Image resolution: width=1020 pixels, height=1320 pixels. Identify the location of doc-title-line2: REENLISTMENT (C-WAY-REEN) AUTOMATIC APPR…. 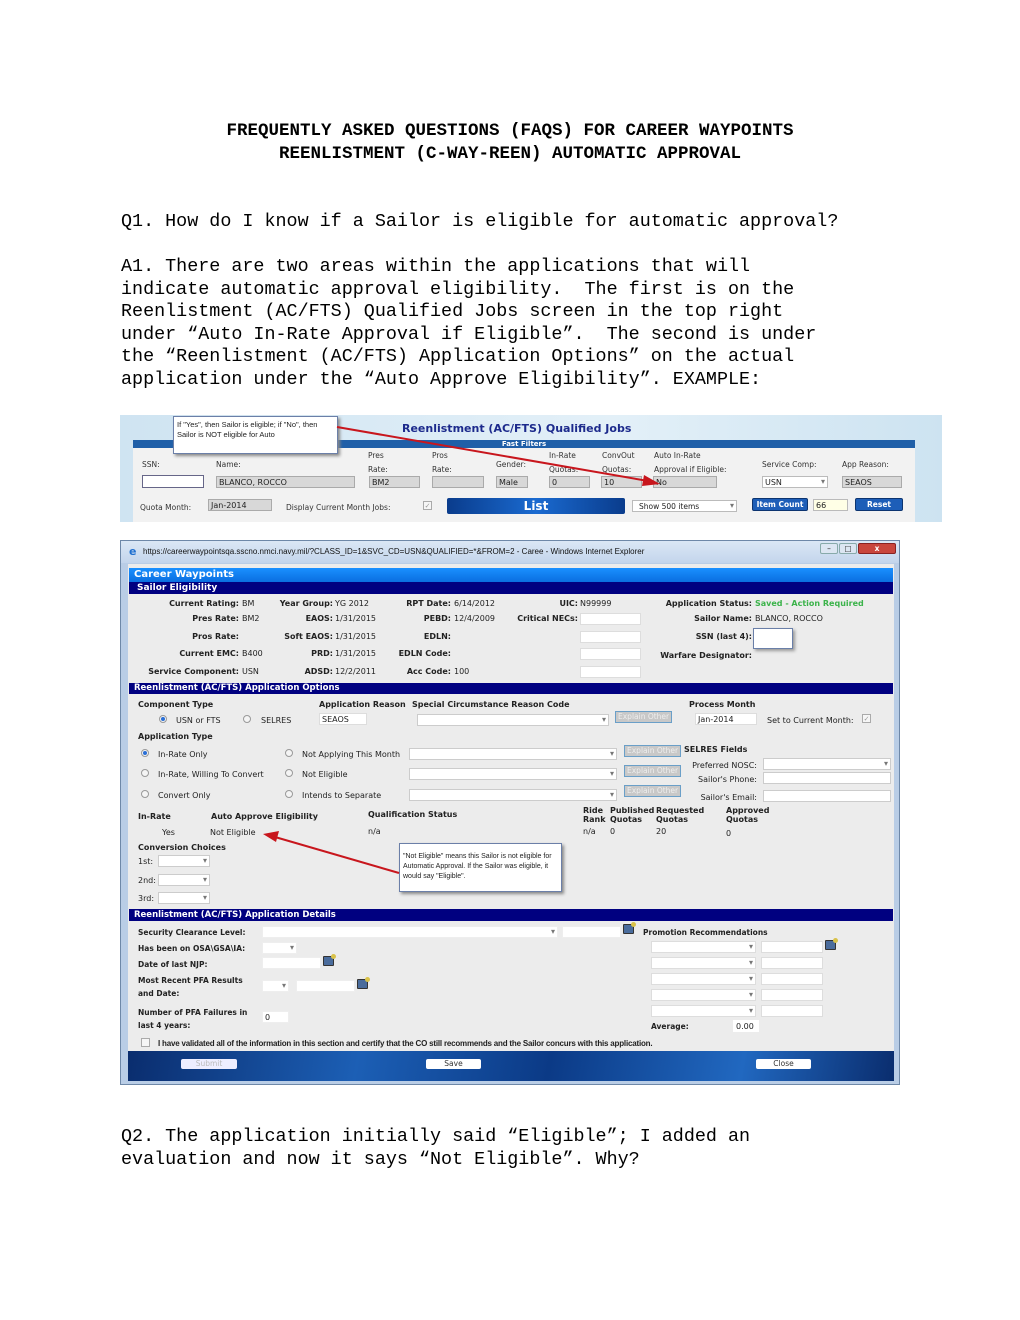
(510, 154).